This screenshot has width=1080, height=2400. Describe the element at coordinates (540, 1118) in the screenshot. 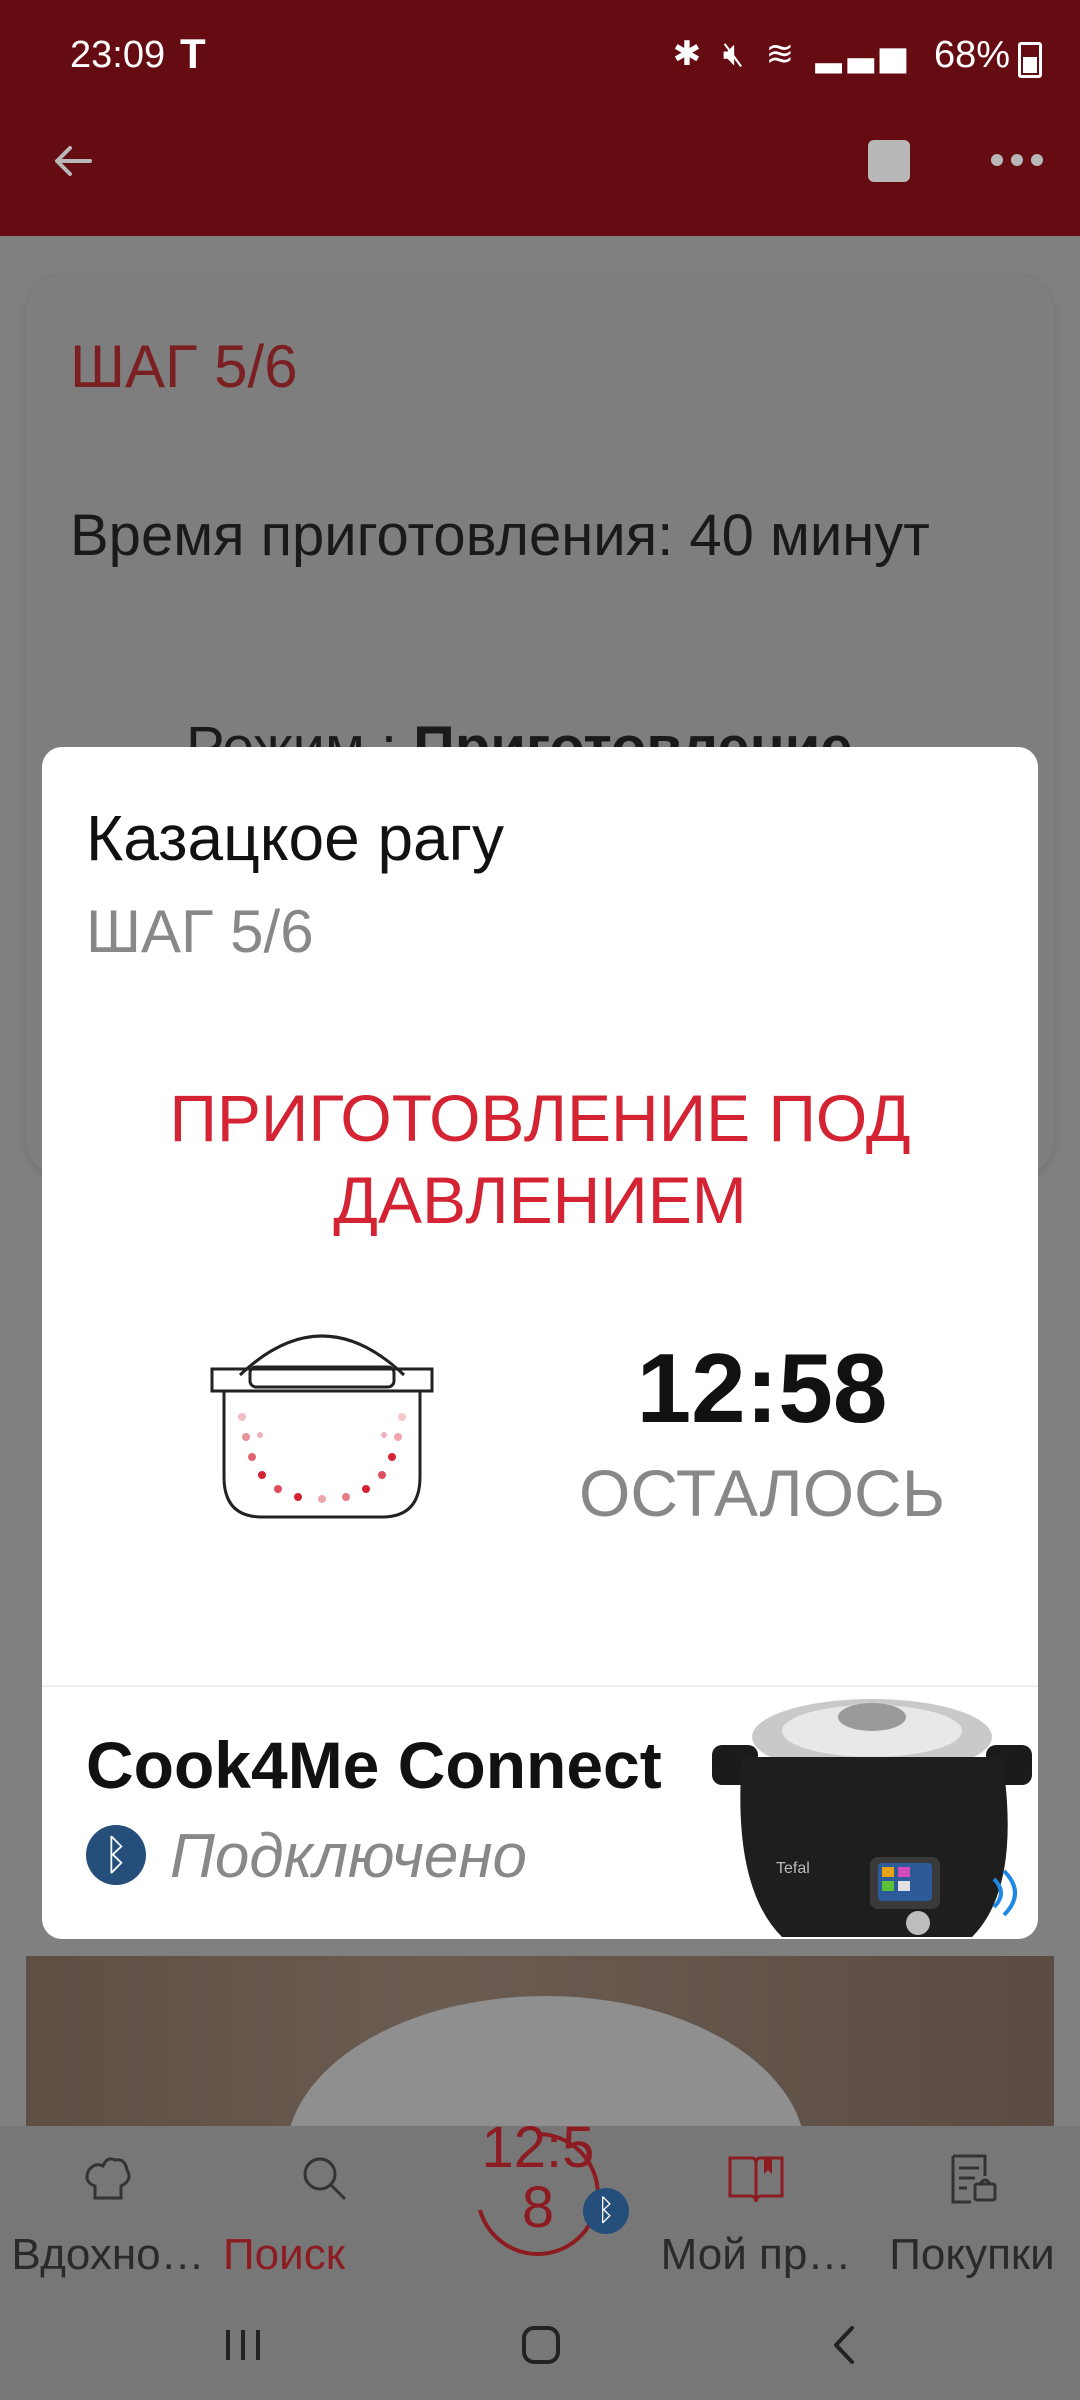

I see `cooking-mode-line1: ПРИГОТОВЛЕНИЕ ПОД` at that location.